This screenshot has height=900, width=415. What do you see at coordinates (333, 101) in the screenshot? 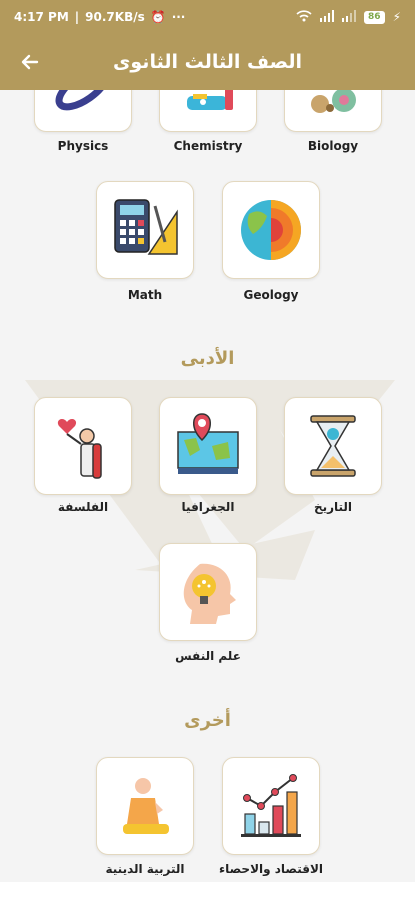
I see `biology-icon` at bounding box center [333, 101].